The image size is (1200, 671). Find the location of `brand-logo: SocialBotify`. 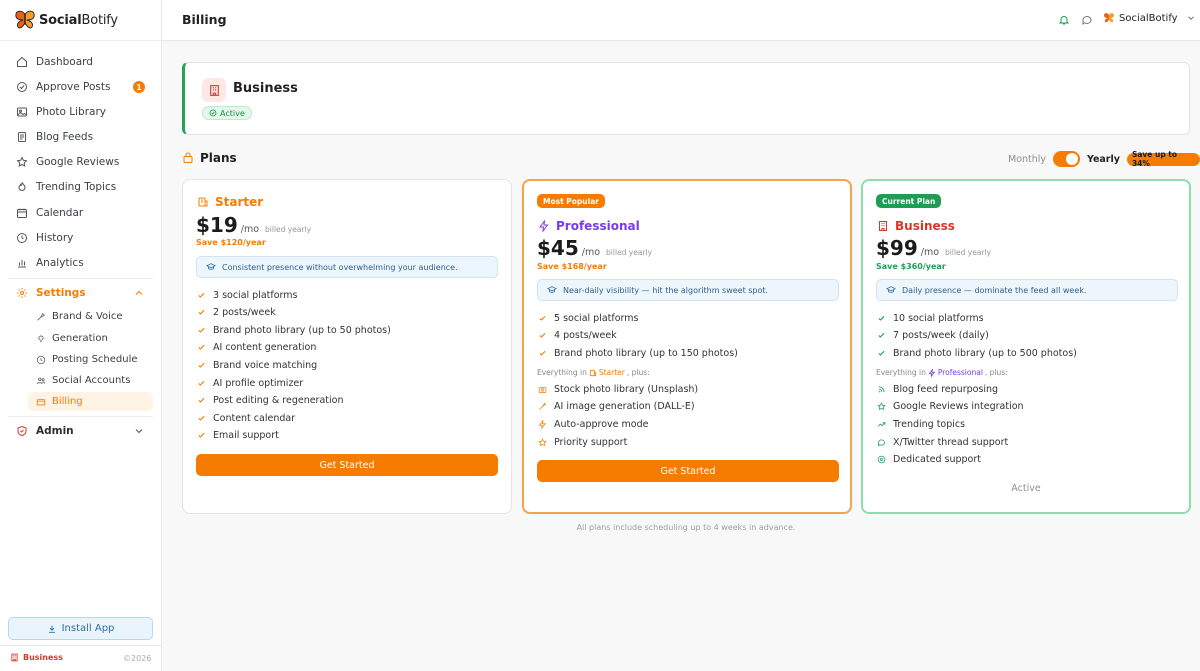

brand-logo: SocialBotify is located at coordinates (66, 20).